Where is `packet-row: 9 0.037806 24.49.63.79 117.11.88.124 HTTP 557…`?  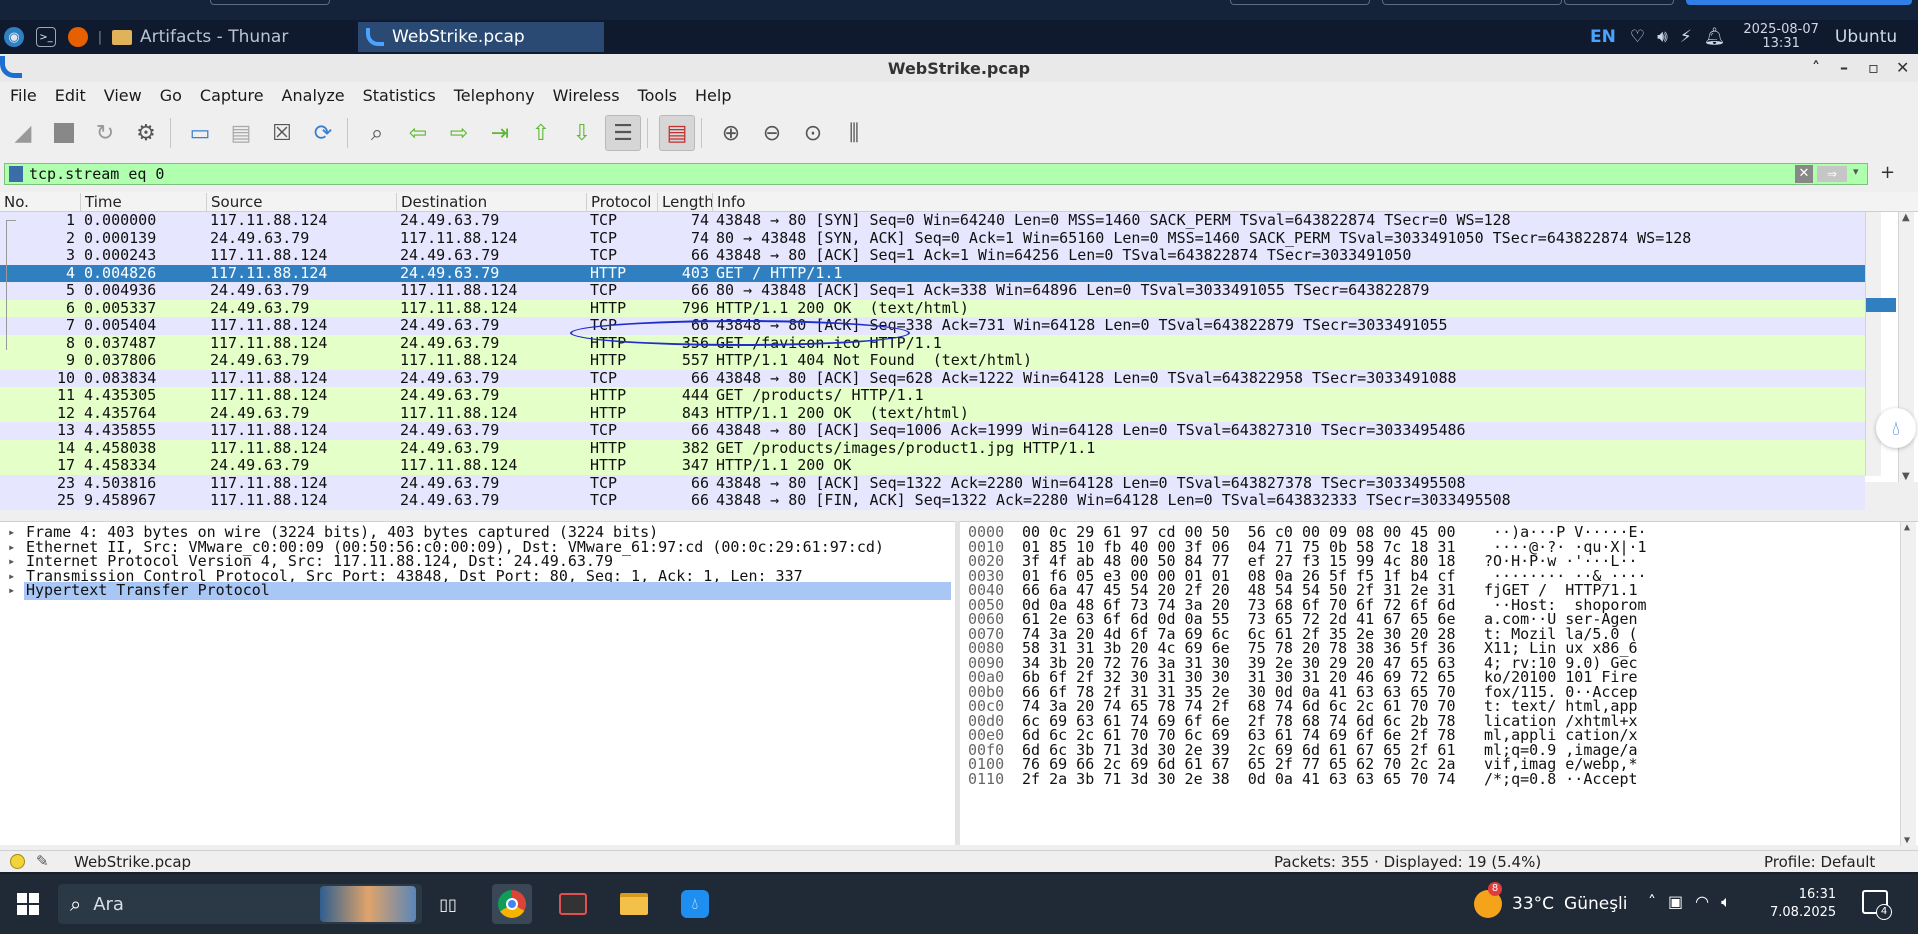
packet-row: 9 0.037806 24.49.63.79 117.11.88.124 HTTP 557… is located at coordinates (932, 360).